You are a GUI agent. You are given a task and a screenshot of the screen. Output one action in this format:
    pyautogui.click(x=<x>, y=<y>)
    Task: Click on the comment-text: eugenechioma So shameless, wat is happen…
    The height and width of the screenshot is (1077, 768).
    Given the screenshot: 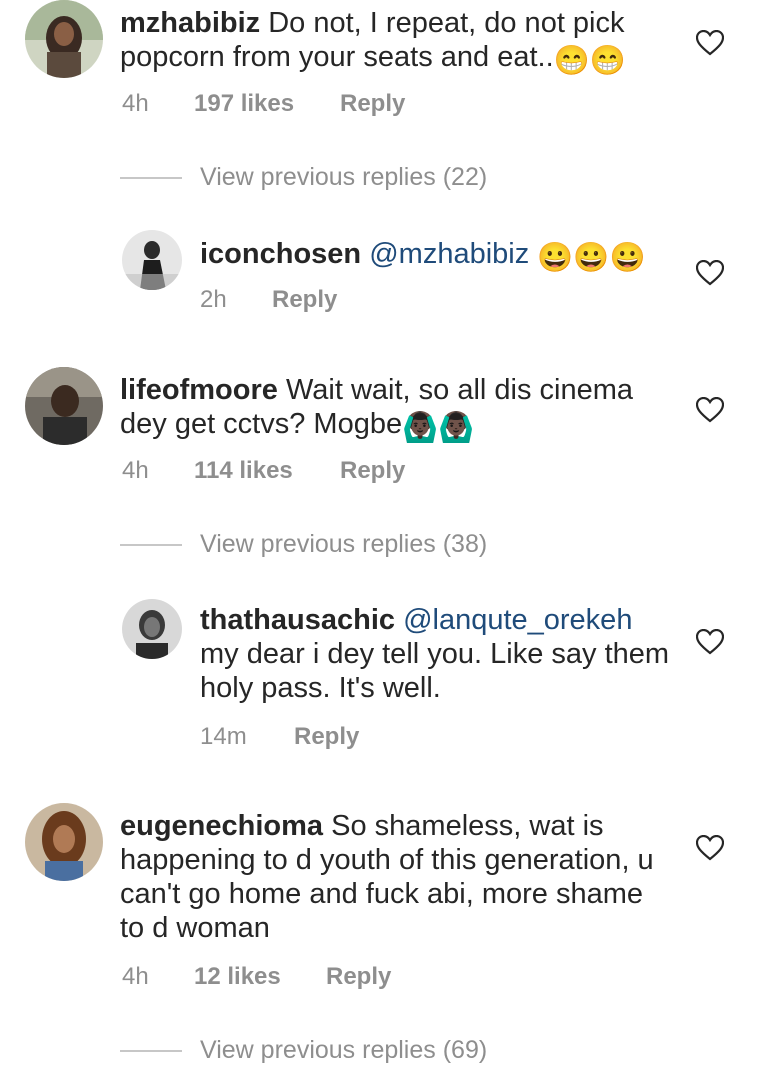 What is the action you would take?
    pyautogui.click(x=390, y=877)
    